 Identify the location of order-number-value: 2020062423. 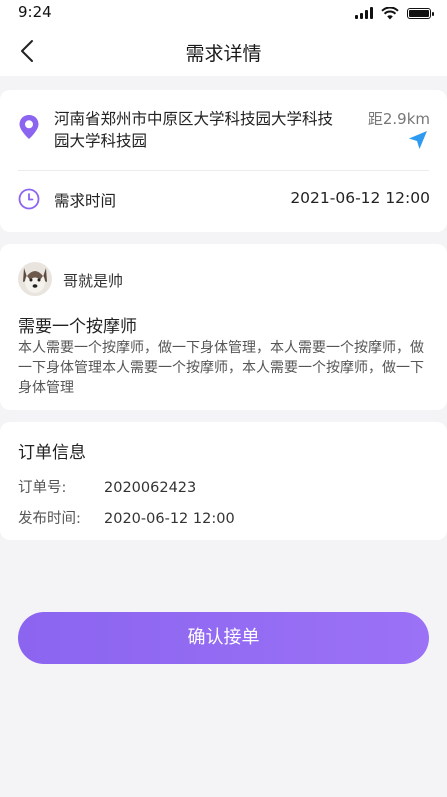
(150, 488).